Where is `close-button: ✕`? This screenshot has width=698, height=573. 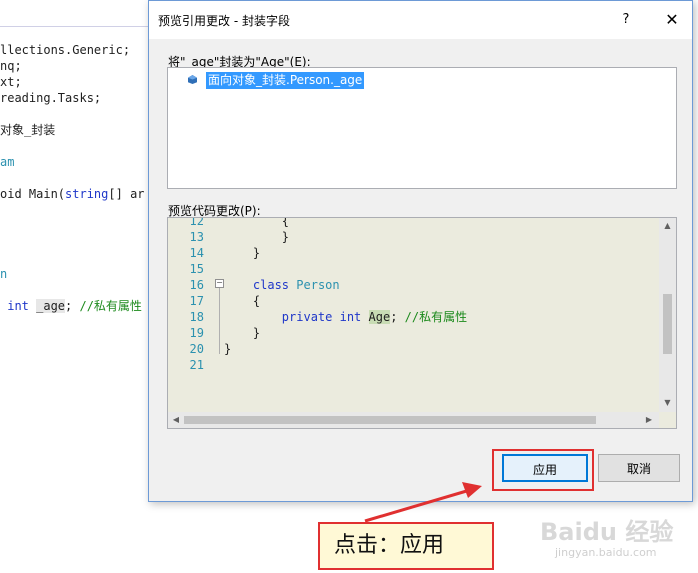 close-button: ✕ is located at coordinates (672, 20).